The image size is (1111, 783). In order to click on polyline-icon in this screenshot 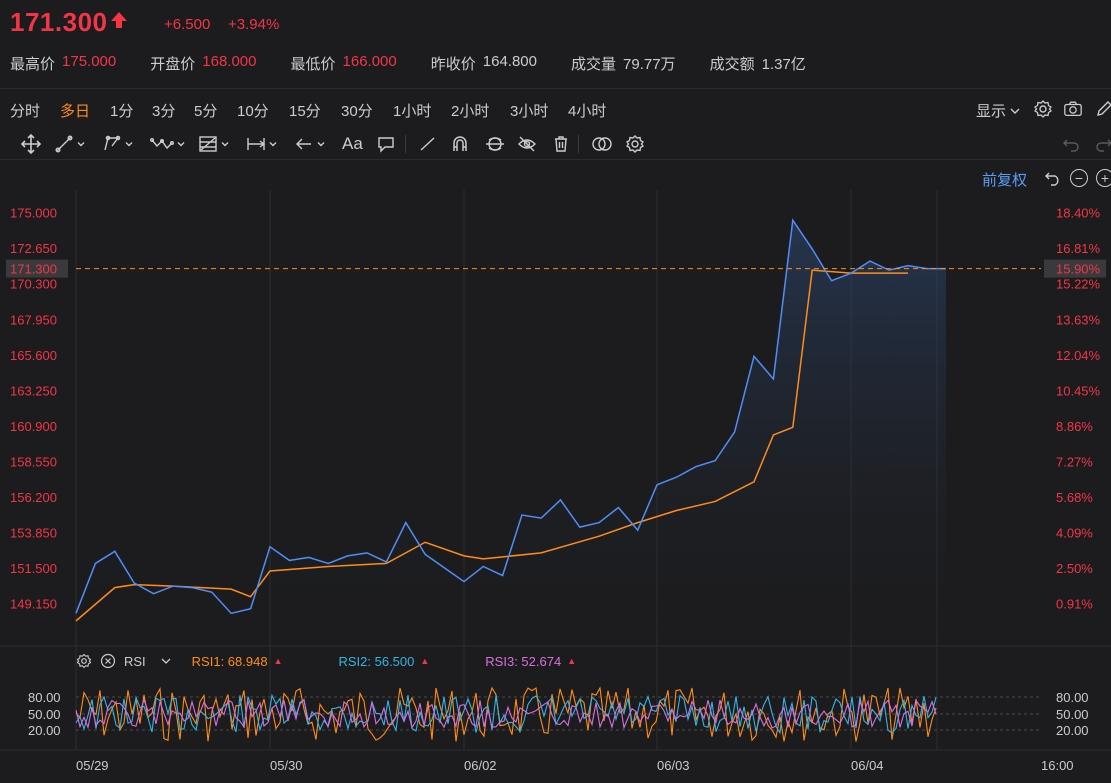, I will do `click(112, 143)`.